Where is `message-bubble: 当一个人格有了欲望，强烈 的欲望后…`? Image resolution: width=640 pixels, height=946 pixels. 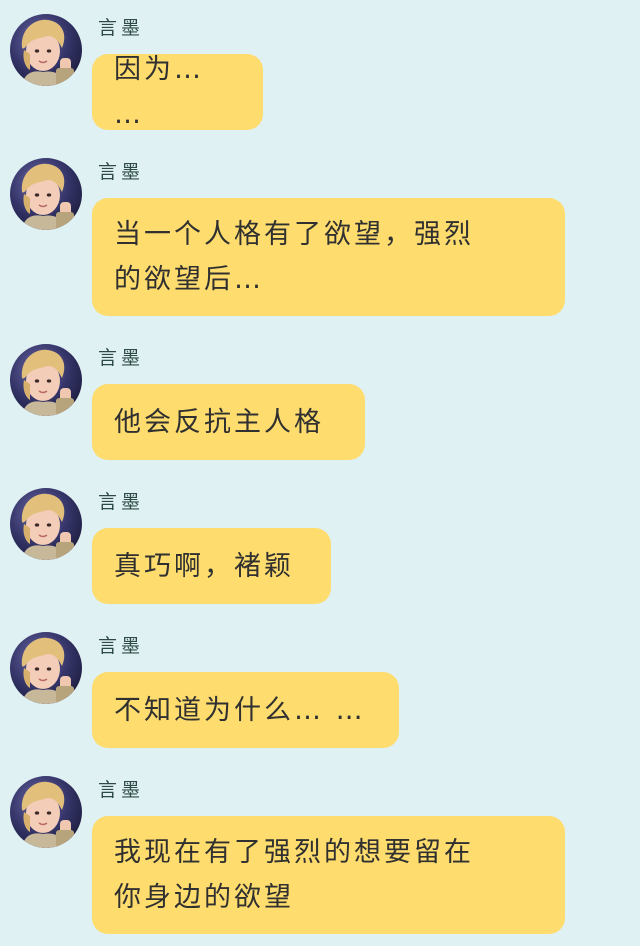 message-bubble: 当一个人格有了欲望，强烈 的欲望后… is located at coordinates (328, 257).